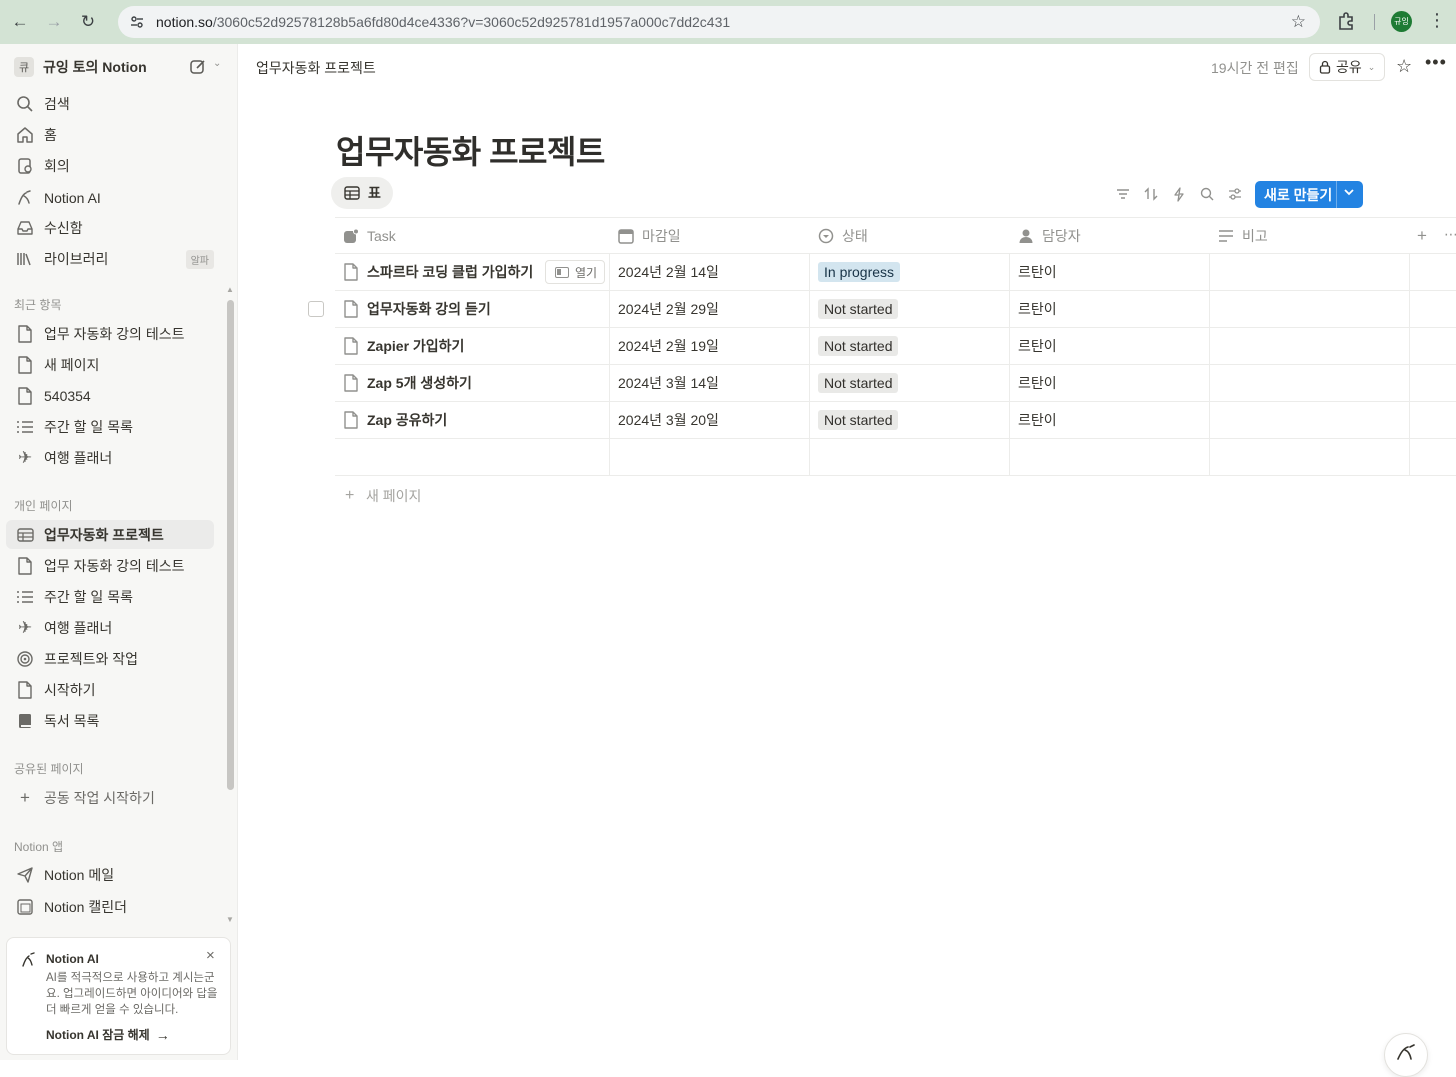  What do you see at coordinates (137, 22) in the screenshot?
I see `site-settings-icon` at bounding box center [137, 22].